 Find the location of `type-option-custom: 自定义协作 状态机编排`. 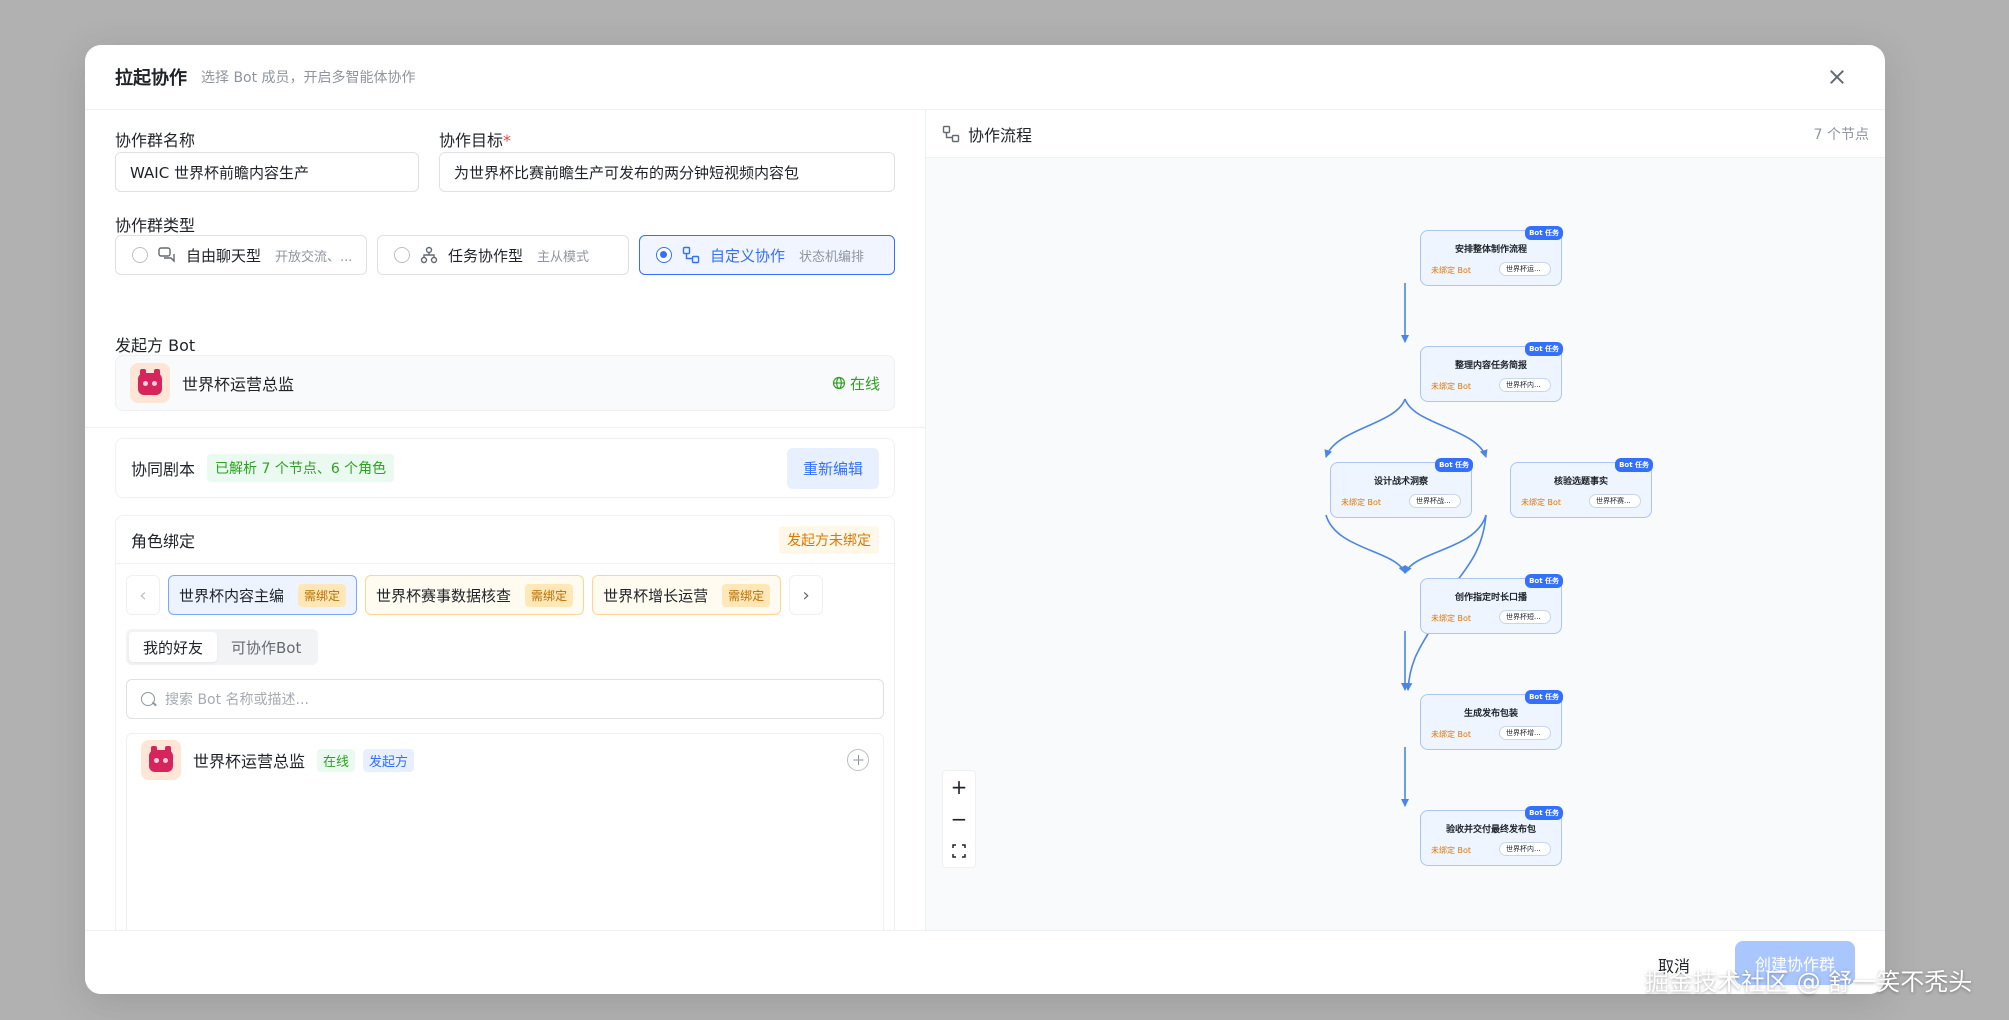

type-option-custom: 自定义协作 状态机编排 is located at coordinates (767, 255).